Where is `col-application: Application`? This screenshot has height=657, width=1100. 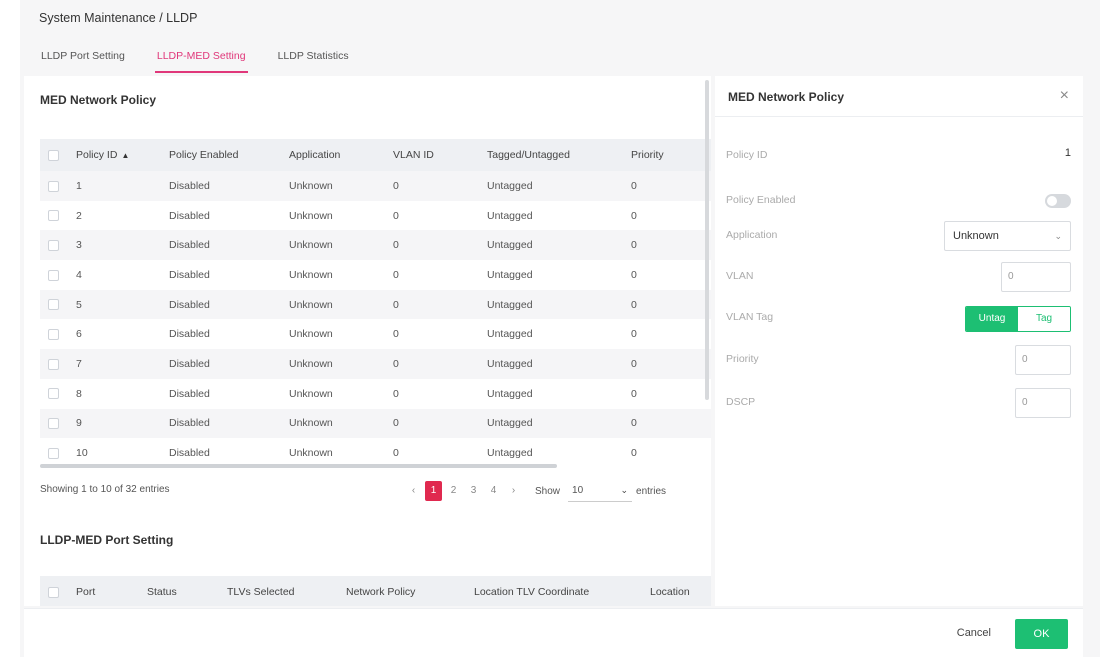 col-application: Application is located at coordinates (341, 155).